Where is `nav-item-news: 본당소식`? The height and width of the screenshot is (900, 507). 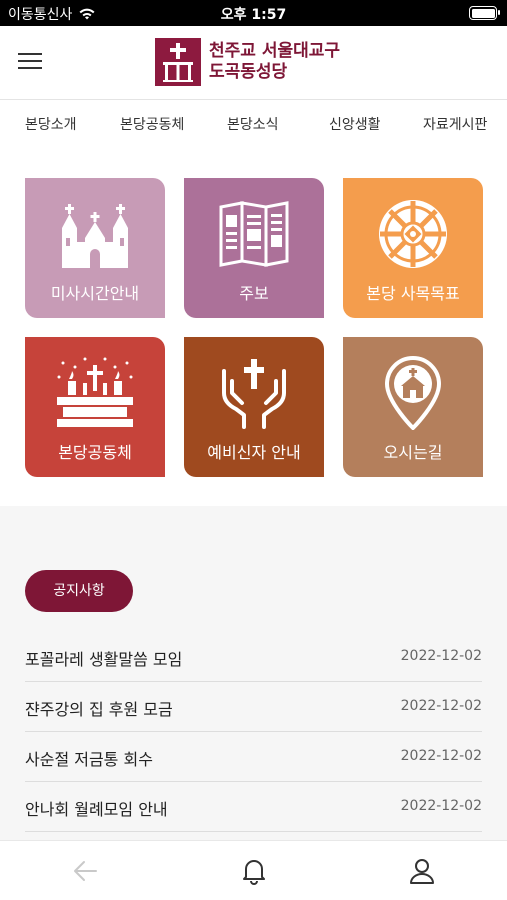 nav-item-news: 본당소식 is located at coordinates (253, 124).